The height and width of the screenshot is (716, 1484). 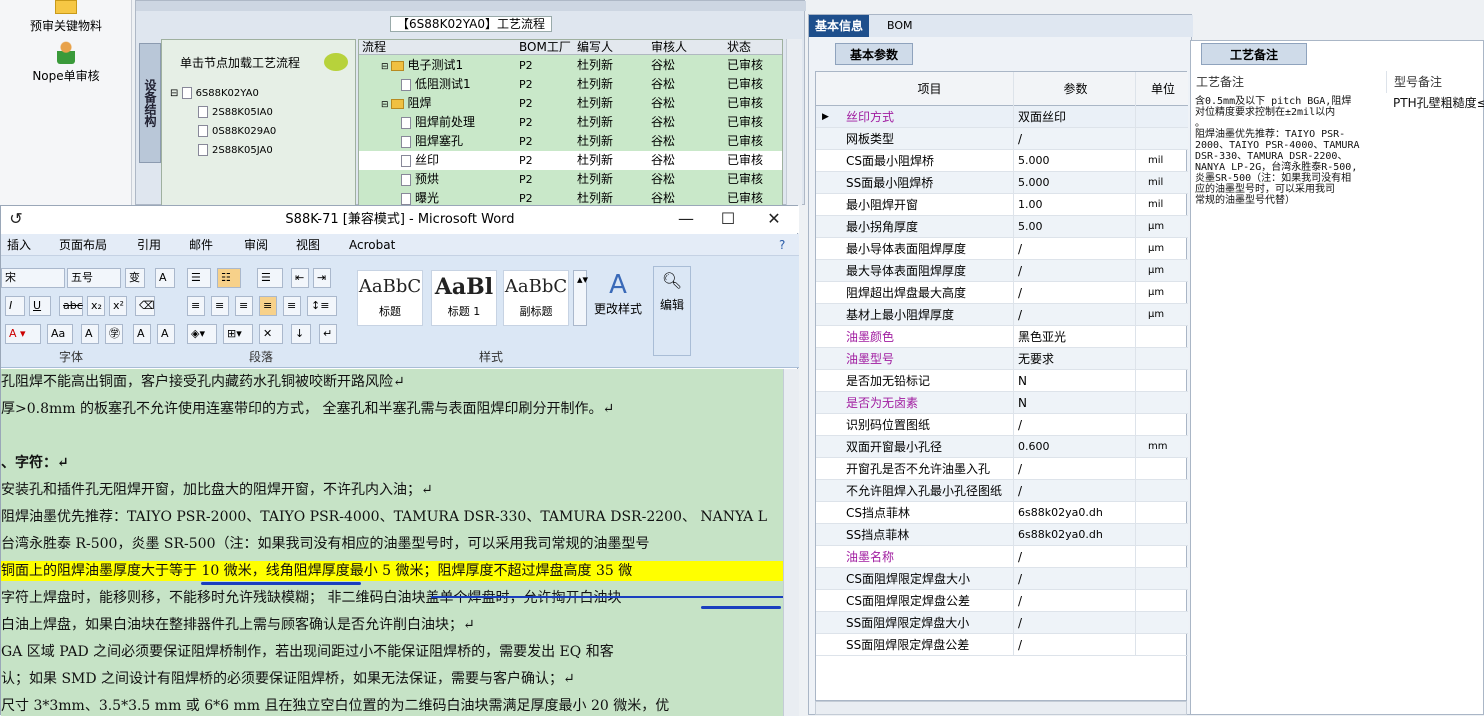 What do you see at coordinates (1002, 403) in the screenshot?
I see `param-row: 是否为无卤素 N` at bounding box center [1002, 403].